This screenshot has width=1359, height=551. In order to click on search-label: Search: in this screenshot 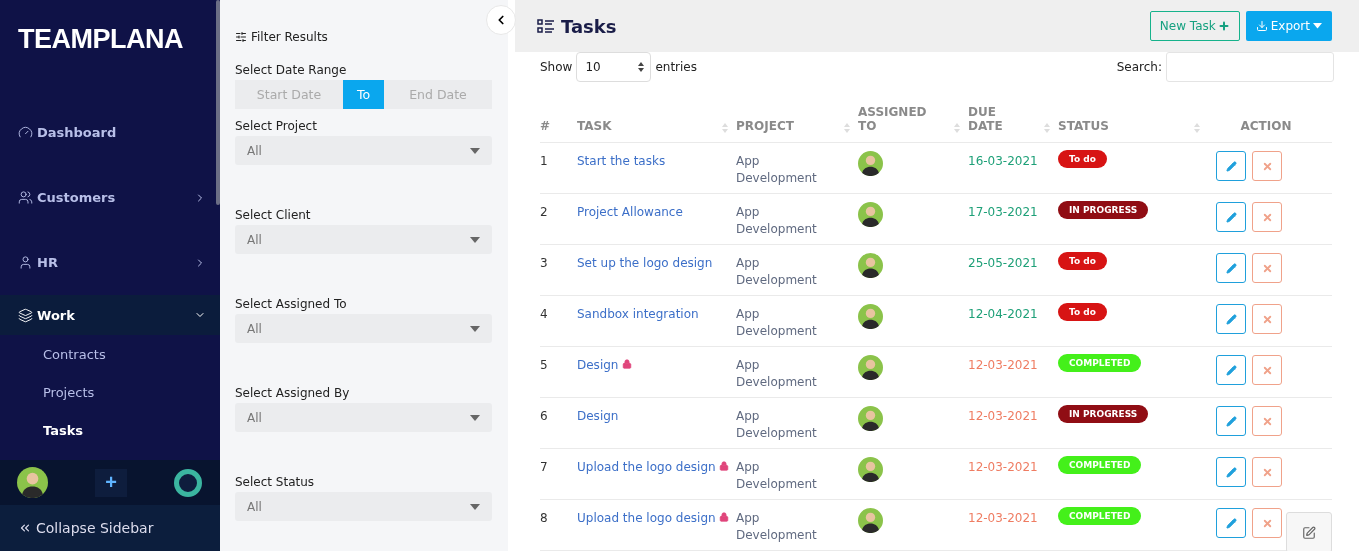, I will do `click(1139, 67)`.